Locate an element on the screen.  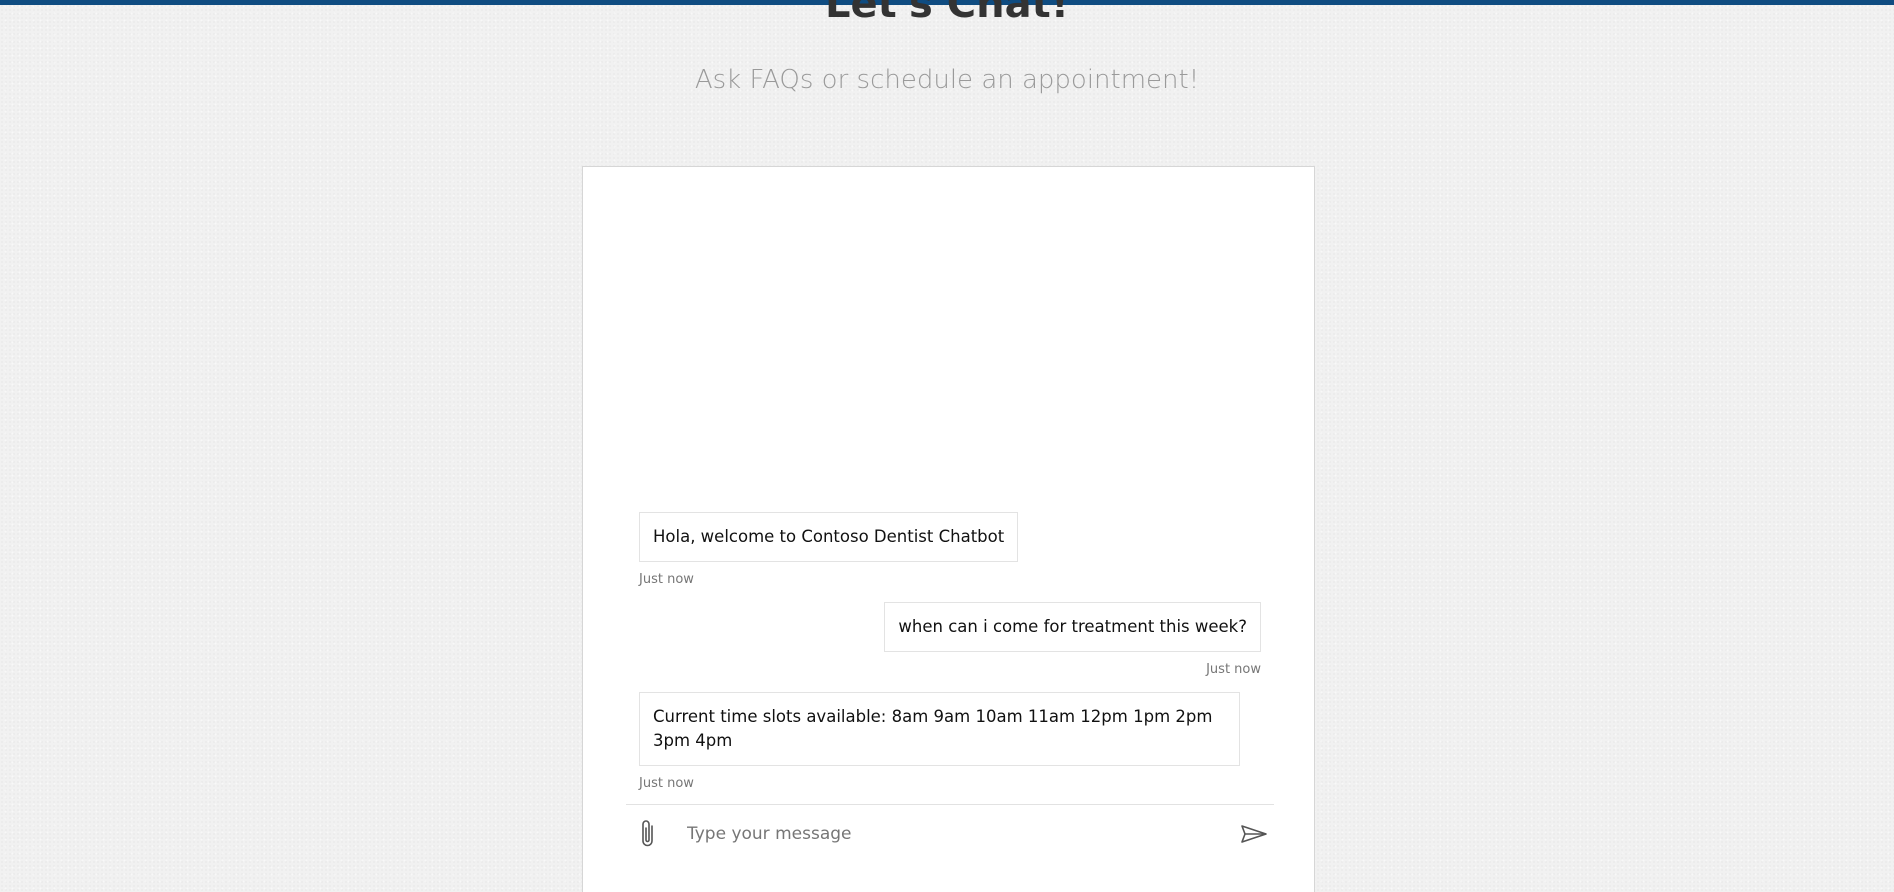
paperclip-icon is located at coordinates (648, 834).